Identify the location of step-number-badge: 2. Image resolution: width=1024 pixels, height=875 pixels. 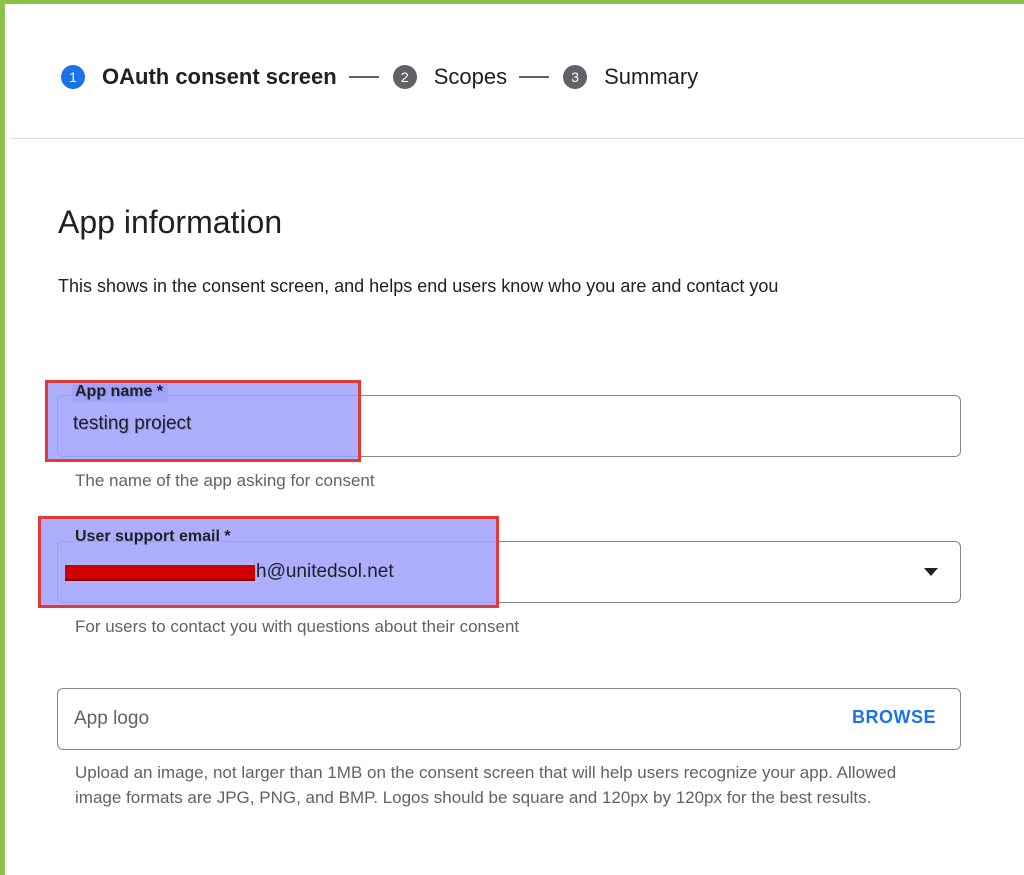
(404, 77).